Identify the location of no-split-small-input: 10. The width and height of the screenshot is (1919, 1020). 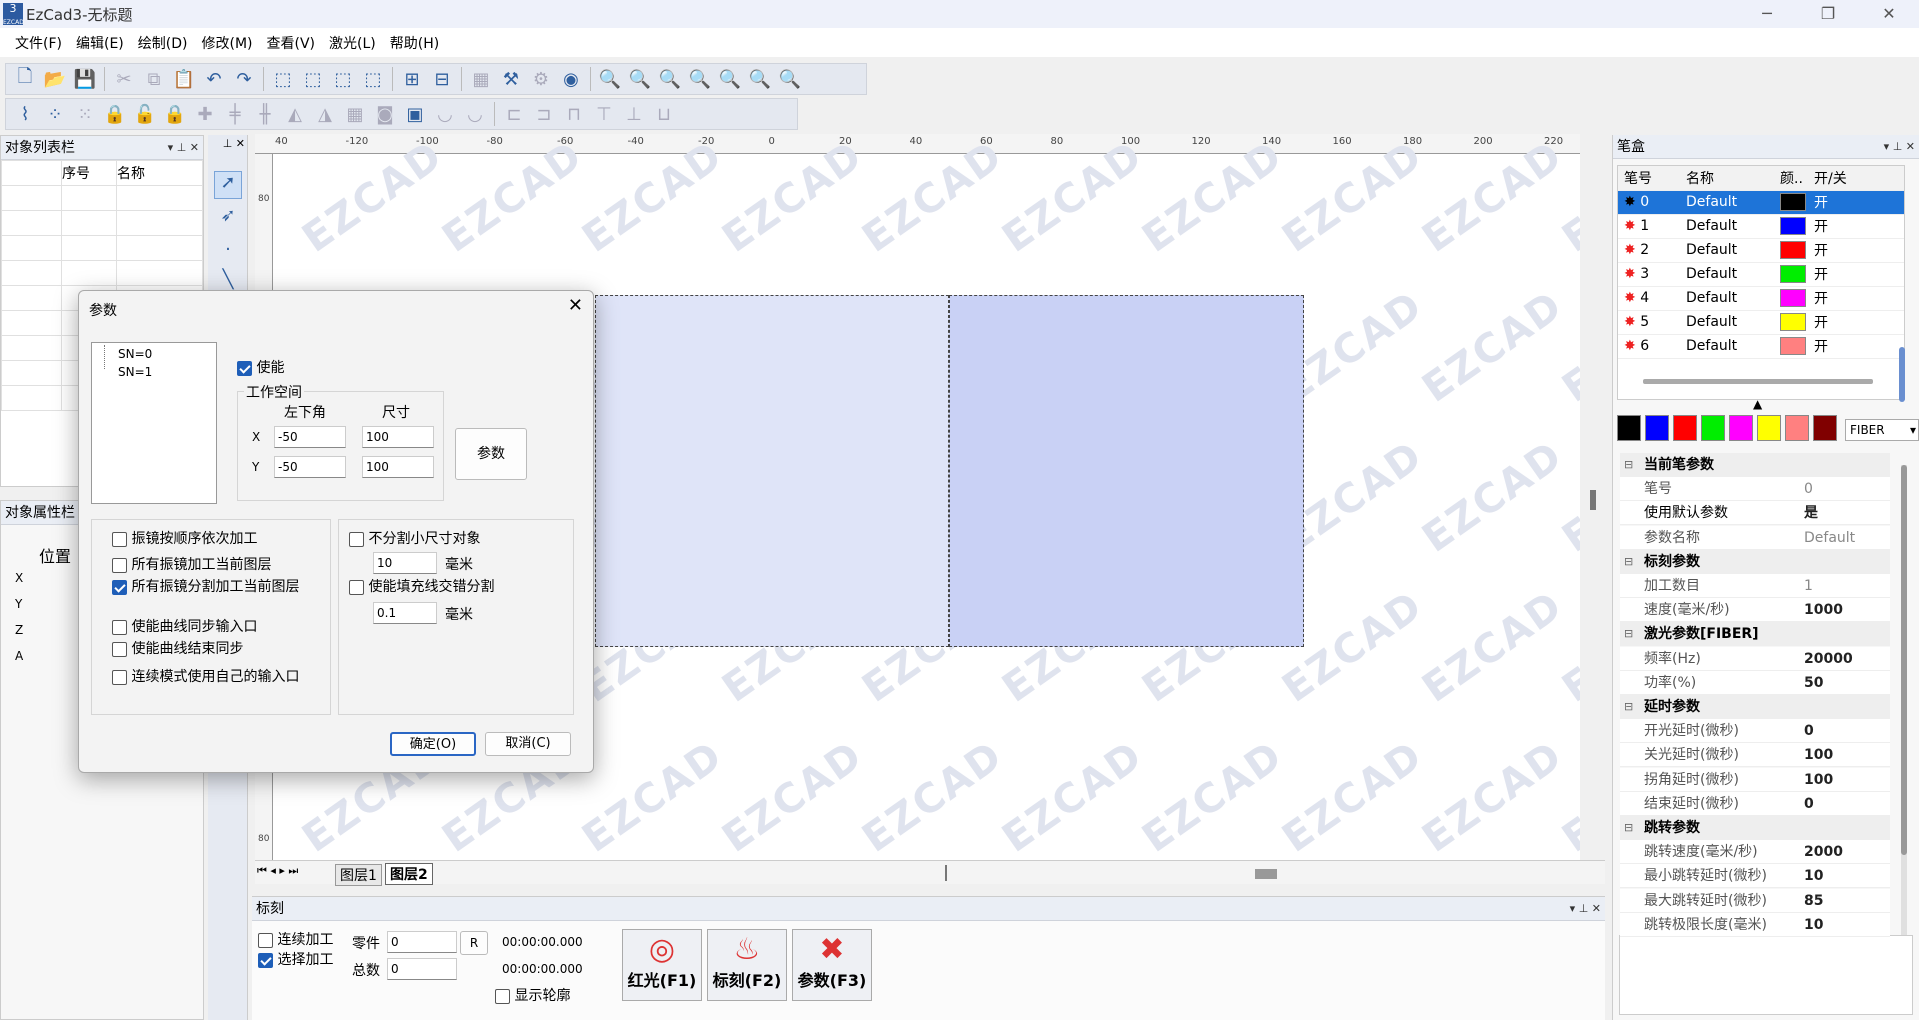
(405, 563).